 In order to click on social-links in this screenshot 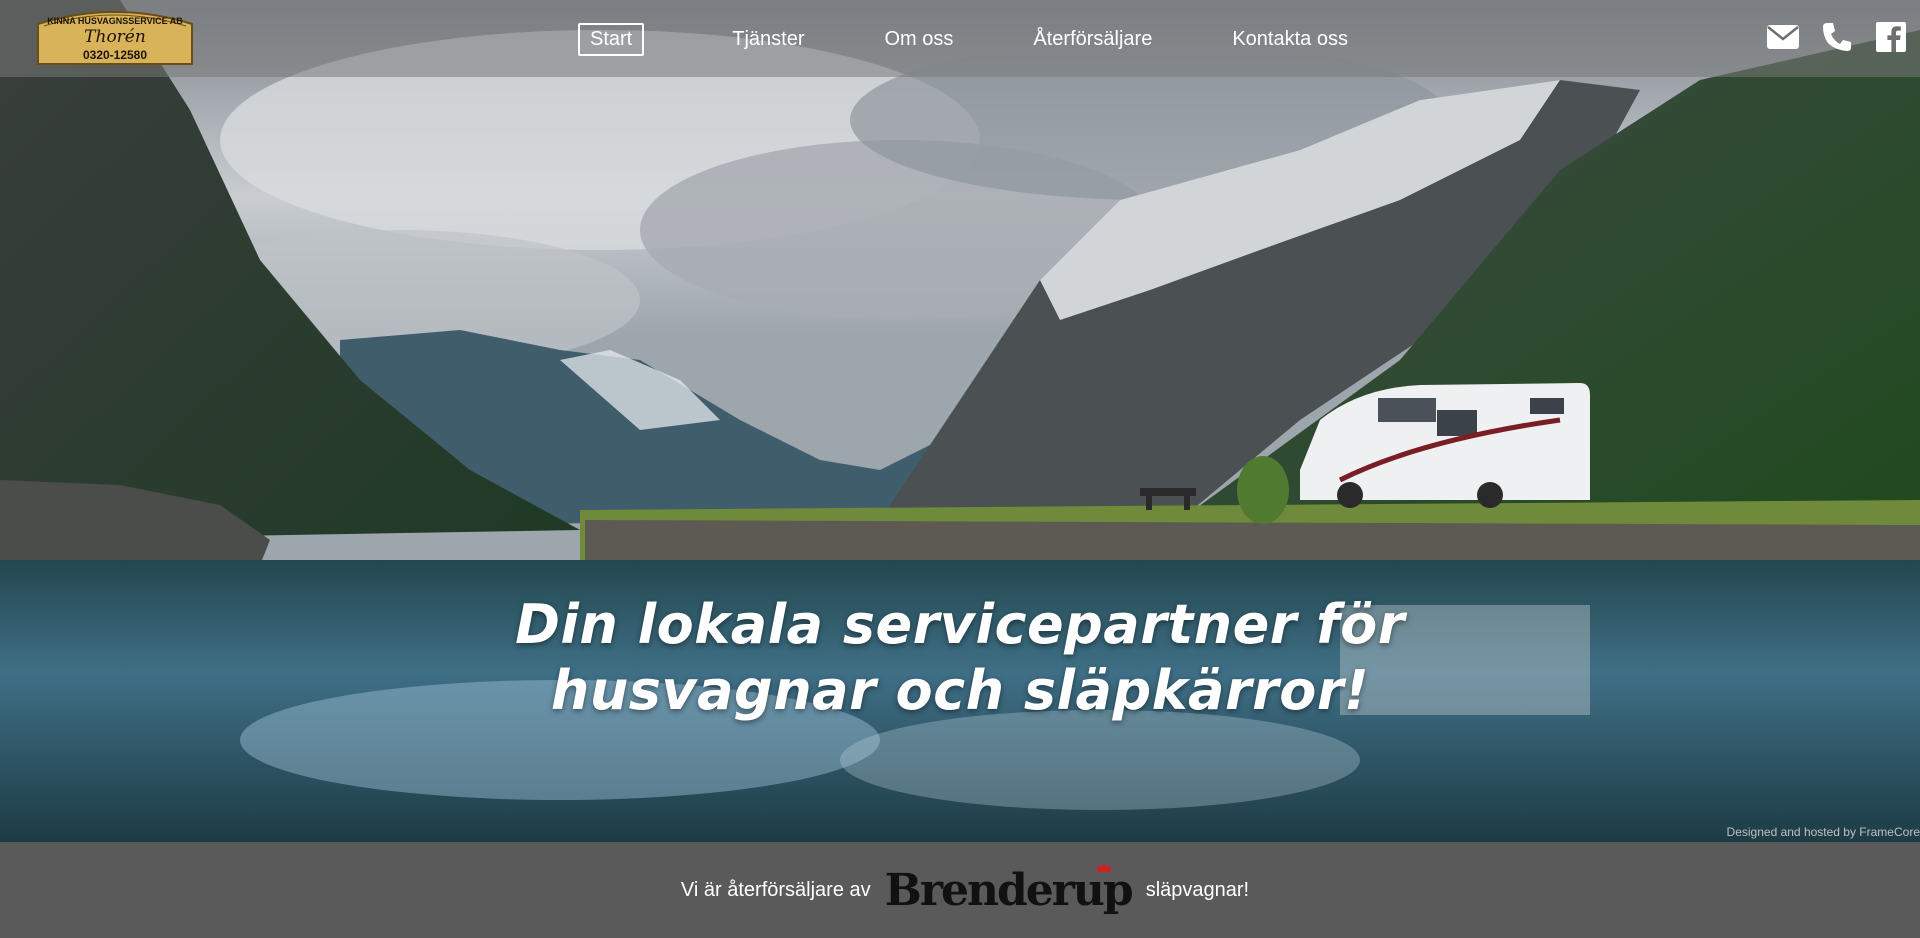, I will do `click(1837, 37)`.